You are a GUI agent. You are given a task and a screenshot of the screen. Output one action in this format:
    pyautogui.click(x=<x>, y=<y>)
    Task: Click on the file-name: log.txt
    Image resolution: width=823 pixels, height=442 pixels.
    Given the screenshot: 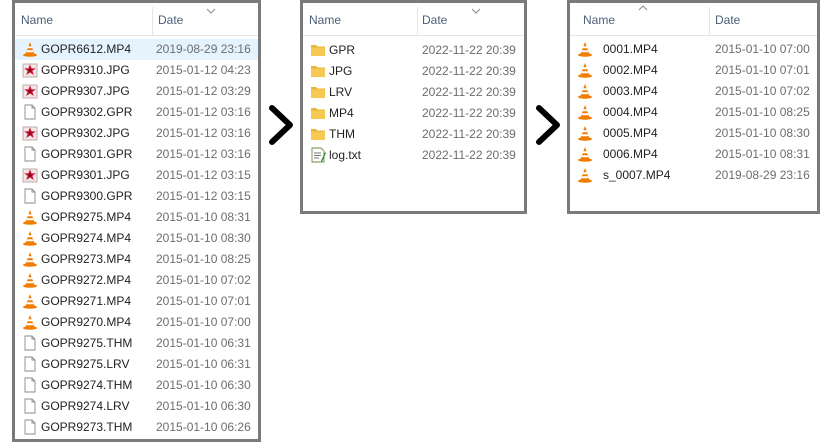 What is the action you would take?
    pyautogui.click(x=345, y=155)
    